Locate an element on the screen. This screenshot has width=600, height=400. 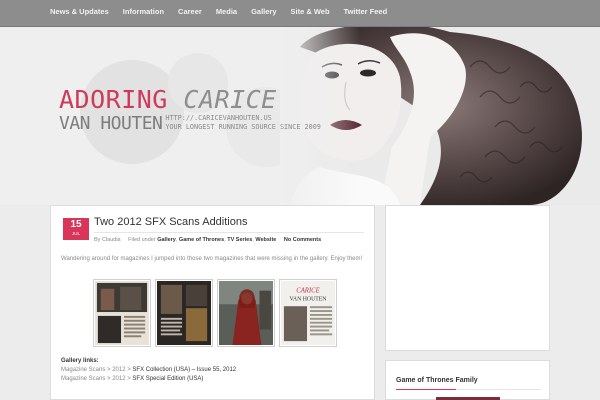
sidebar-widget-got-family: Game of Thrones Family is located at coordinates (467, 380).